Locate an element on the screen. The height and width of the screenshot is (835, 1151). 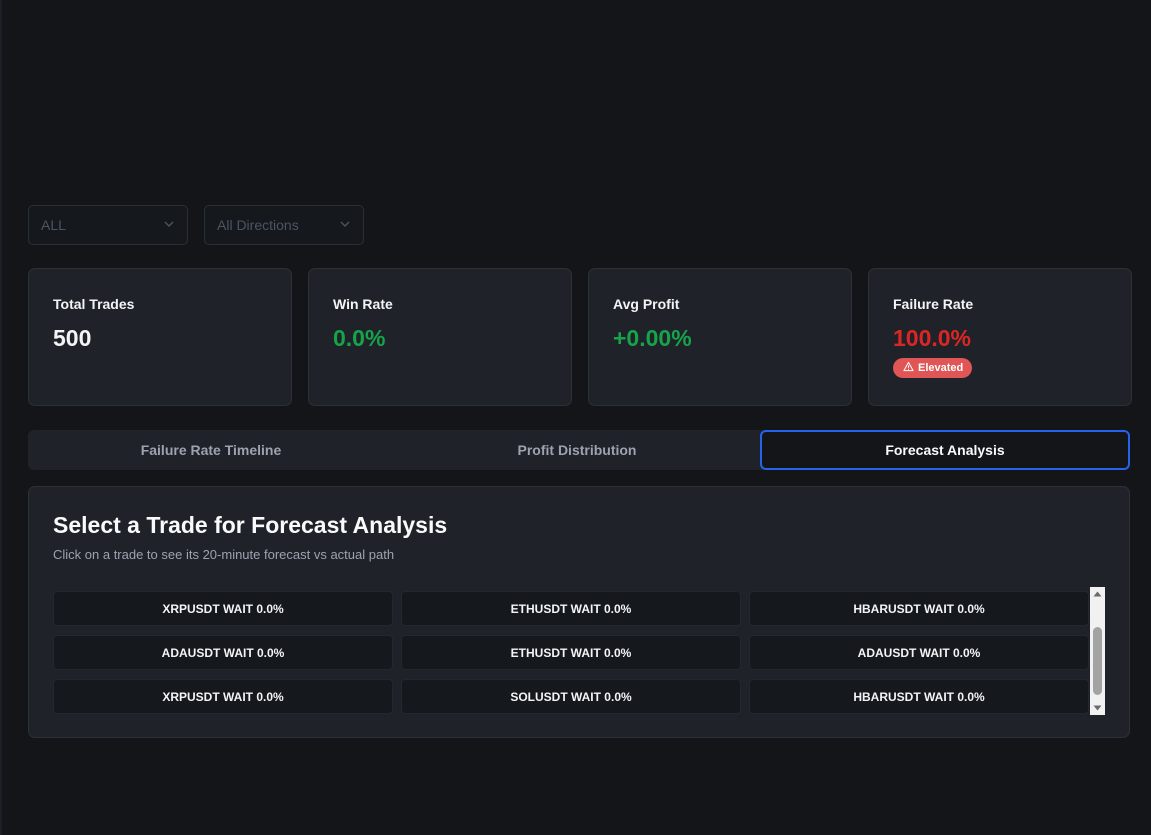
stat-value: 0.0% is located at coordinates (359, 338).